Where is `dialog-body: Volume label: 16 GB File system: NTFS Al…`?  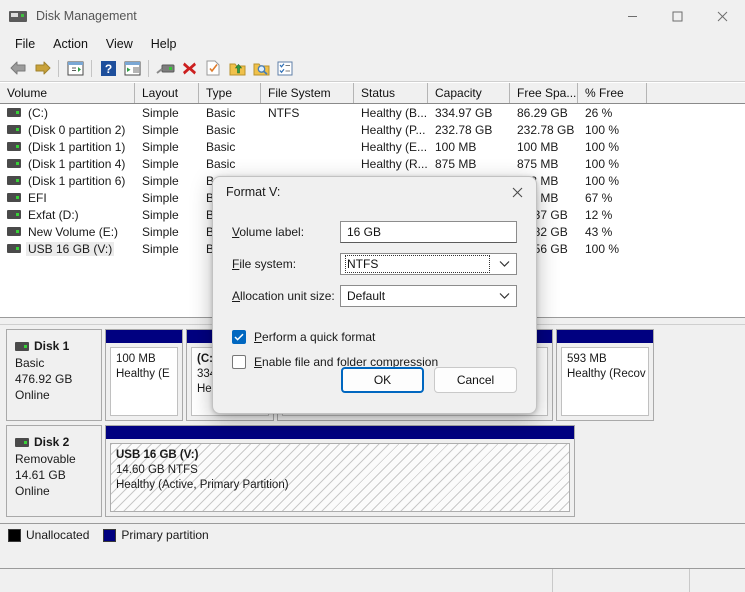 dialog-body: Volume label: 16 GB File system: NTFS Al… is located at coordinates (374, 289).